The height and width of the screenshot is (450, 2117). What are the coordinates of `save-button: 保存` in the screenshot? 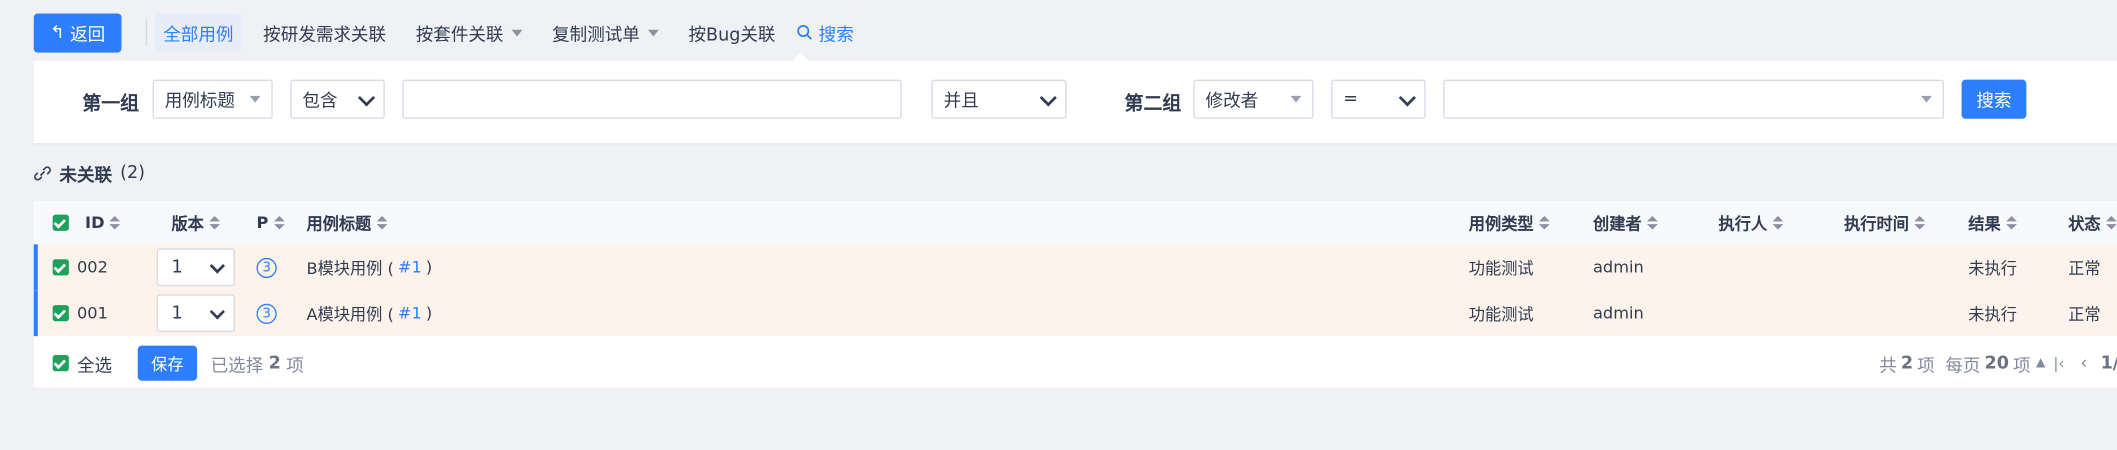 It's located at (167, 363).